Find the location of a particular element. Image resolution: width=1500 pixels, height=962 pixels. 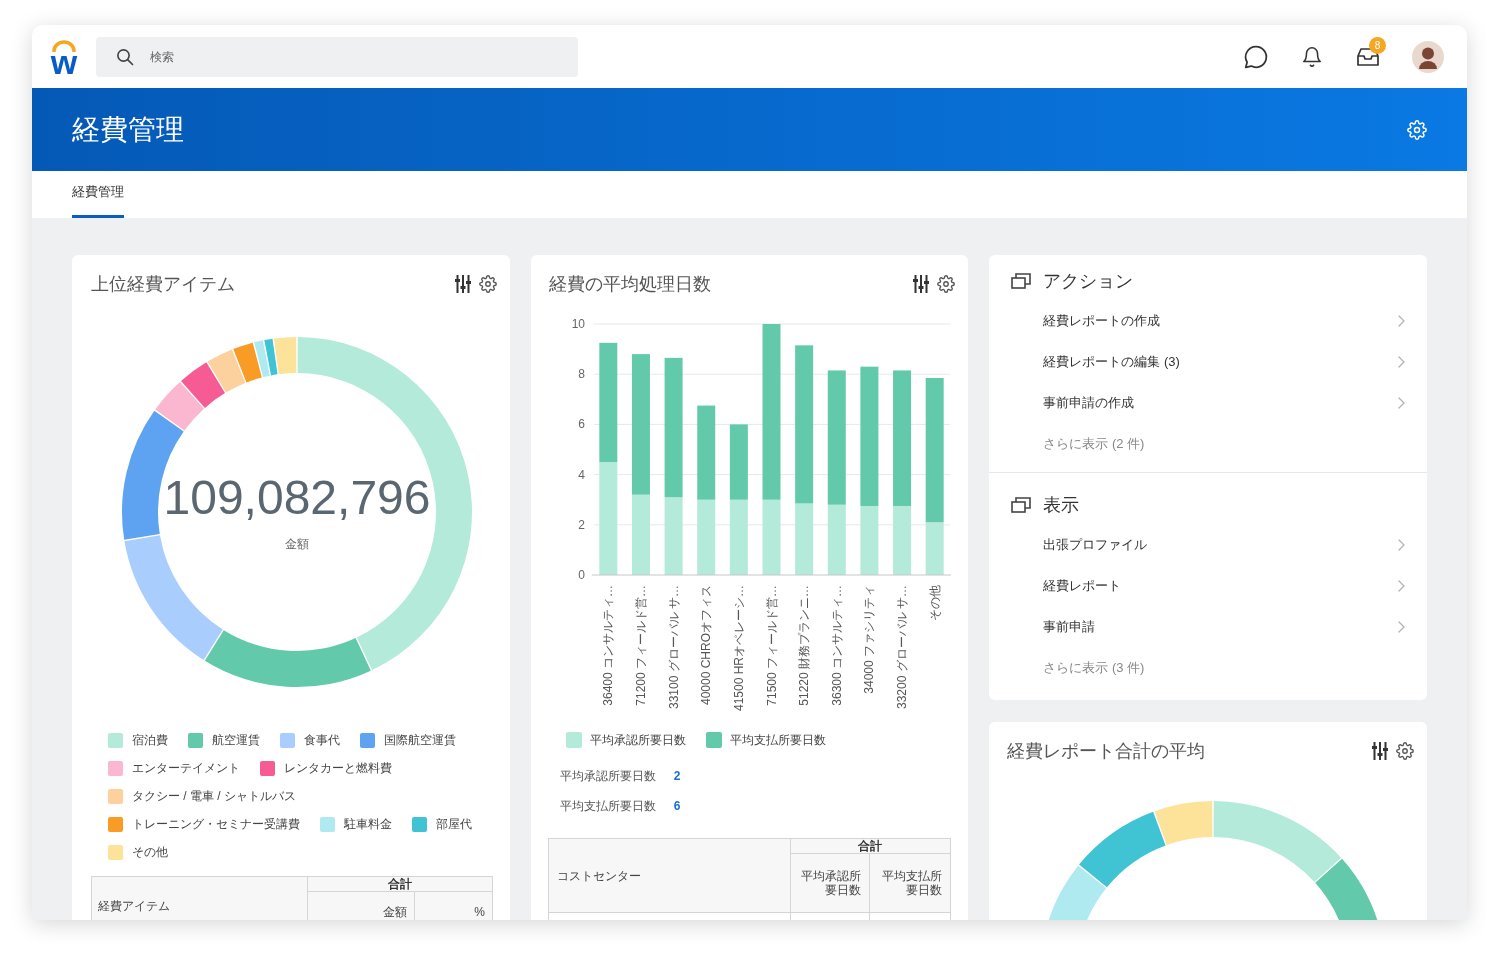

legend-label: 宿泊費 is located at coordinates (150, 740).